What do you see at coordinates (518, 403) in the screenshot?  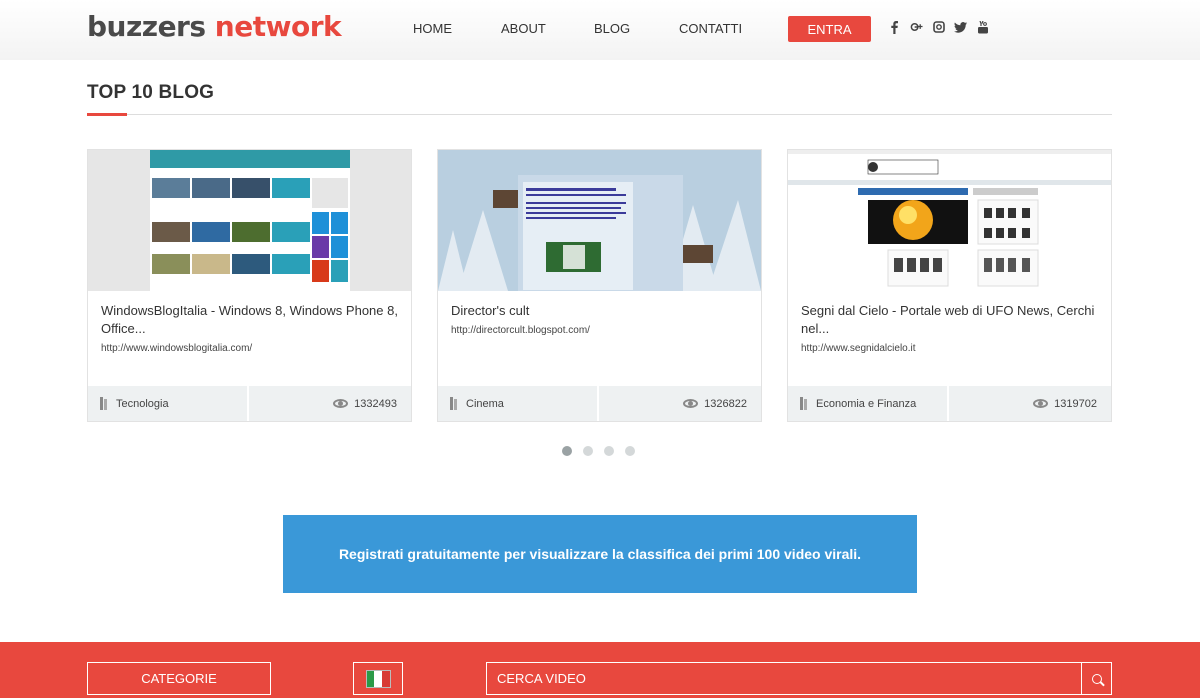 I see `category-cell: Cinema` at bounding box center [518, 403].